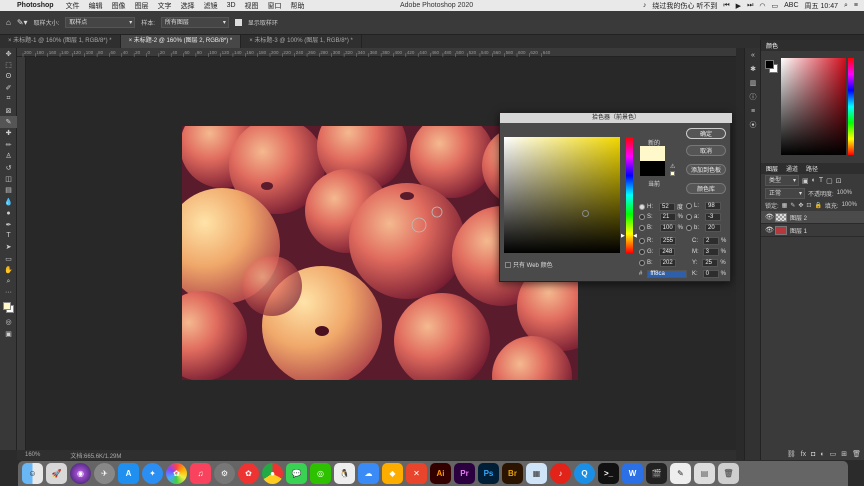 This screenshot has height=486, width=864. I want to click on menu-file: 文件, so click(73, 6).